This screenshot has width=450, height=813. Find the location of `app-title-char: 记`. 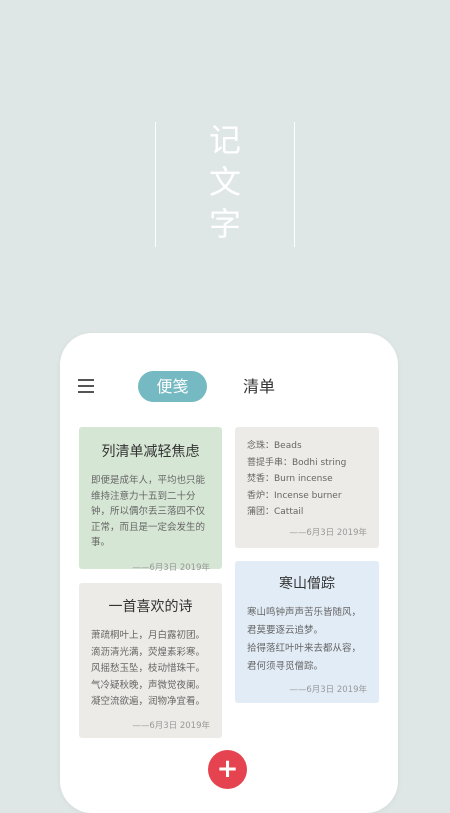

app-title-char: 记 is located at coordinates (224, 140).